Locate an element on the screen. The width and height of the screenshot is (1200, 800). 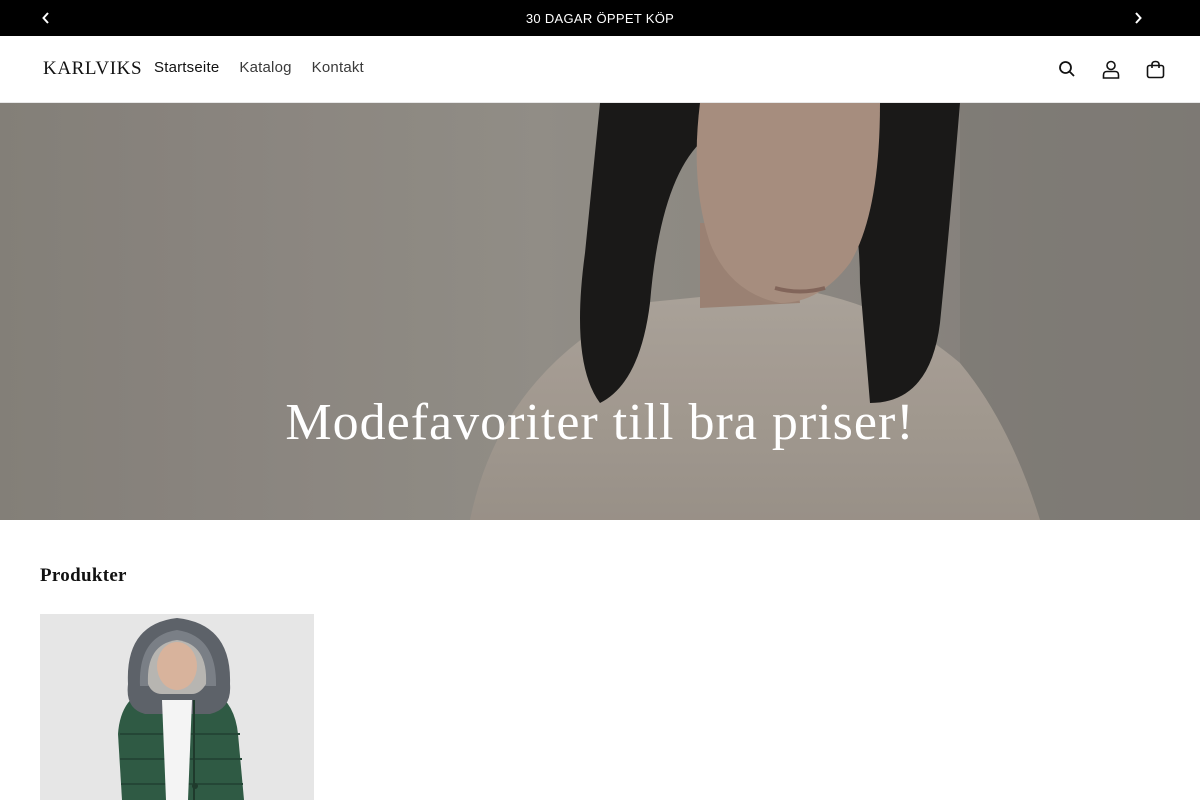
announcement-prev-button is located at coordinates (46, 18).